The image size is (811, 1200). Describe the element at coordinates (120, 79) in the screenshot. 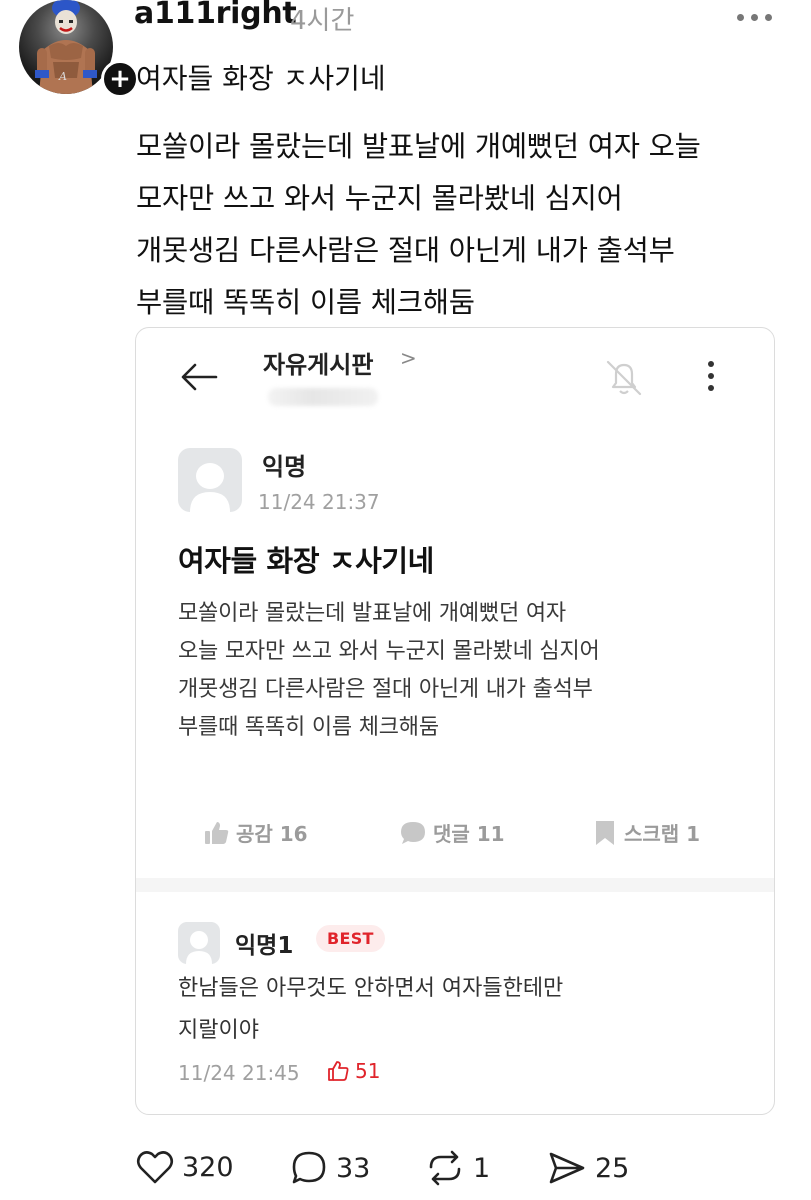

I see `follow-plus-icon: +` at that location.